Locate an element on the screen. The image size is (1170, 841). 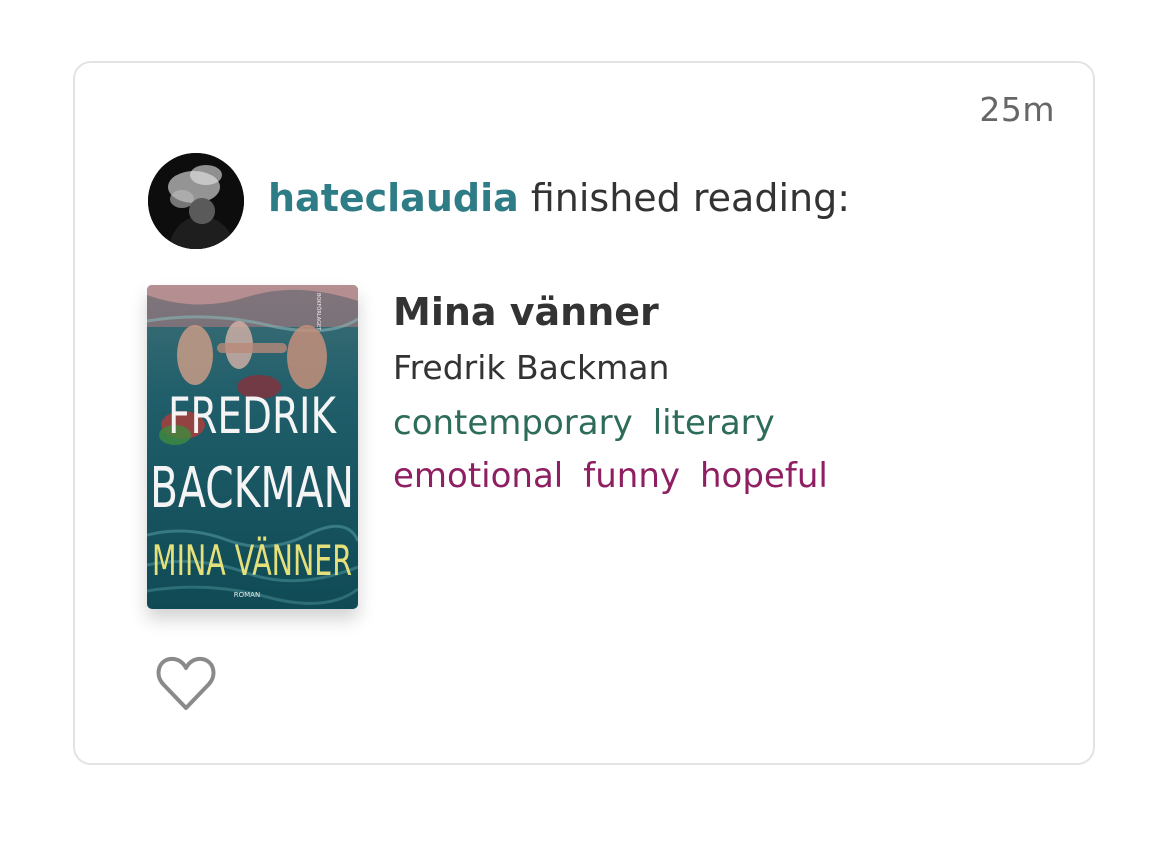
post-timestamp: 25m is located at coordinates (1017, 109).